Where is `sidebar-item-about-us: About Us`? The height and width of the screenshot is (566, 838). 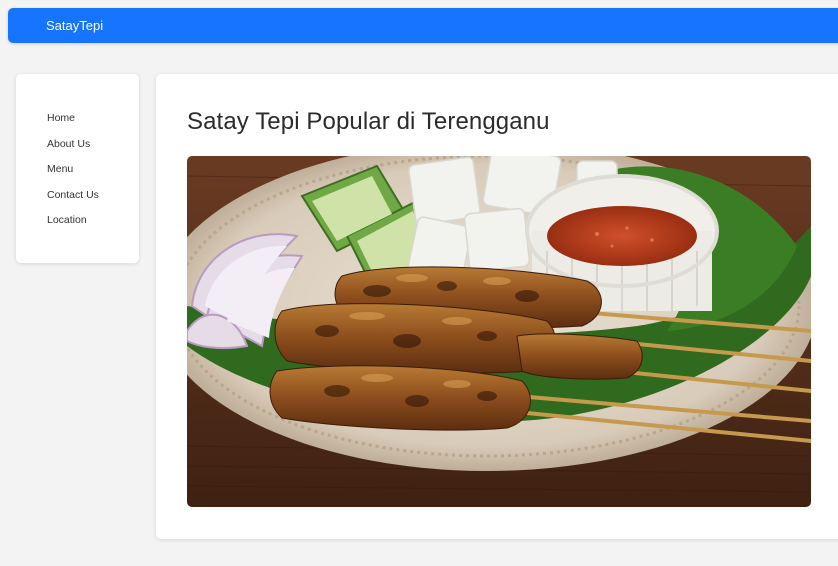 sidebar-item-about-us: About Us is located at coordinates (73, 149).